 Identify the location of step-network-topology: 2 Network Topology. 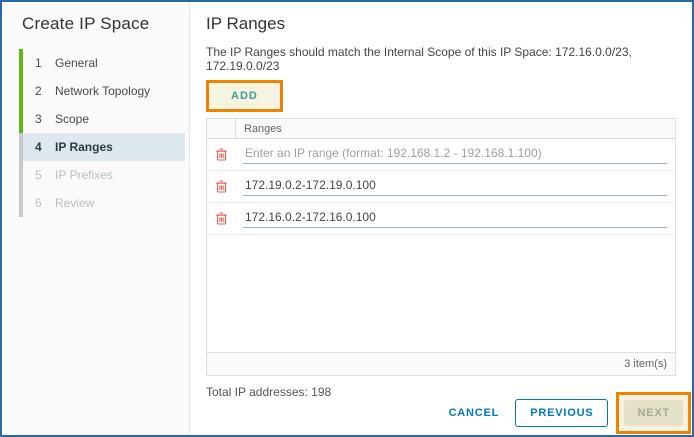
(104, 91).